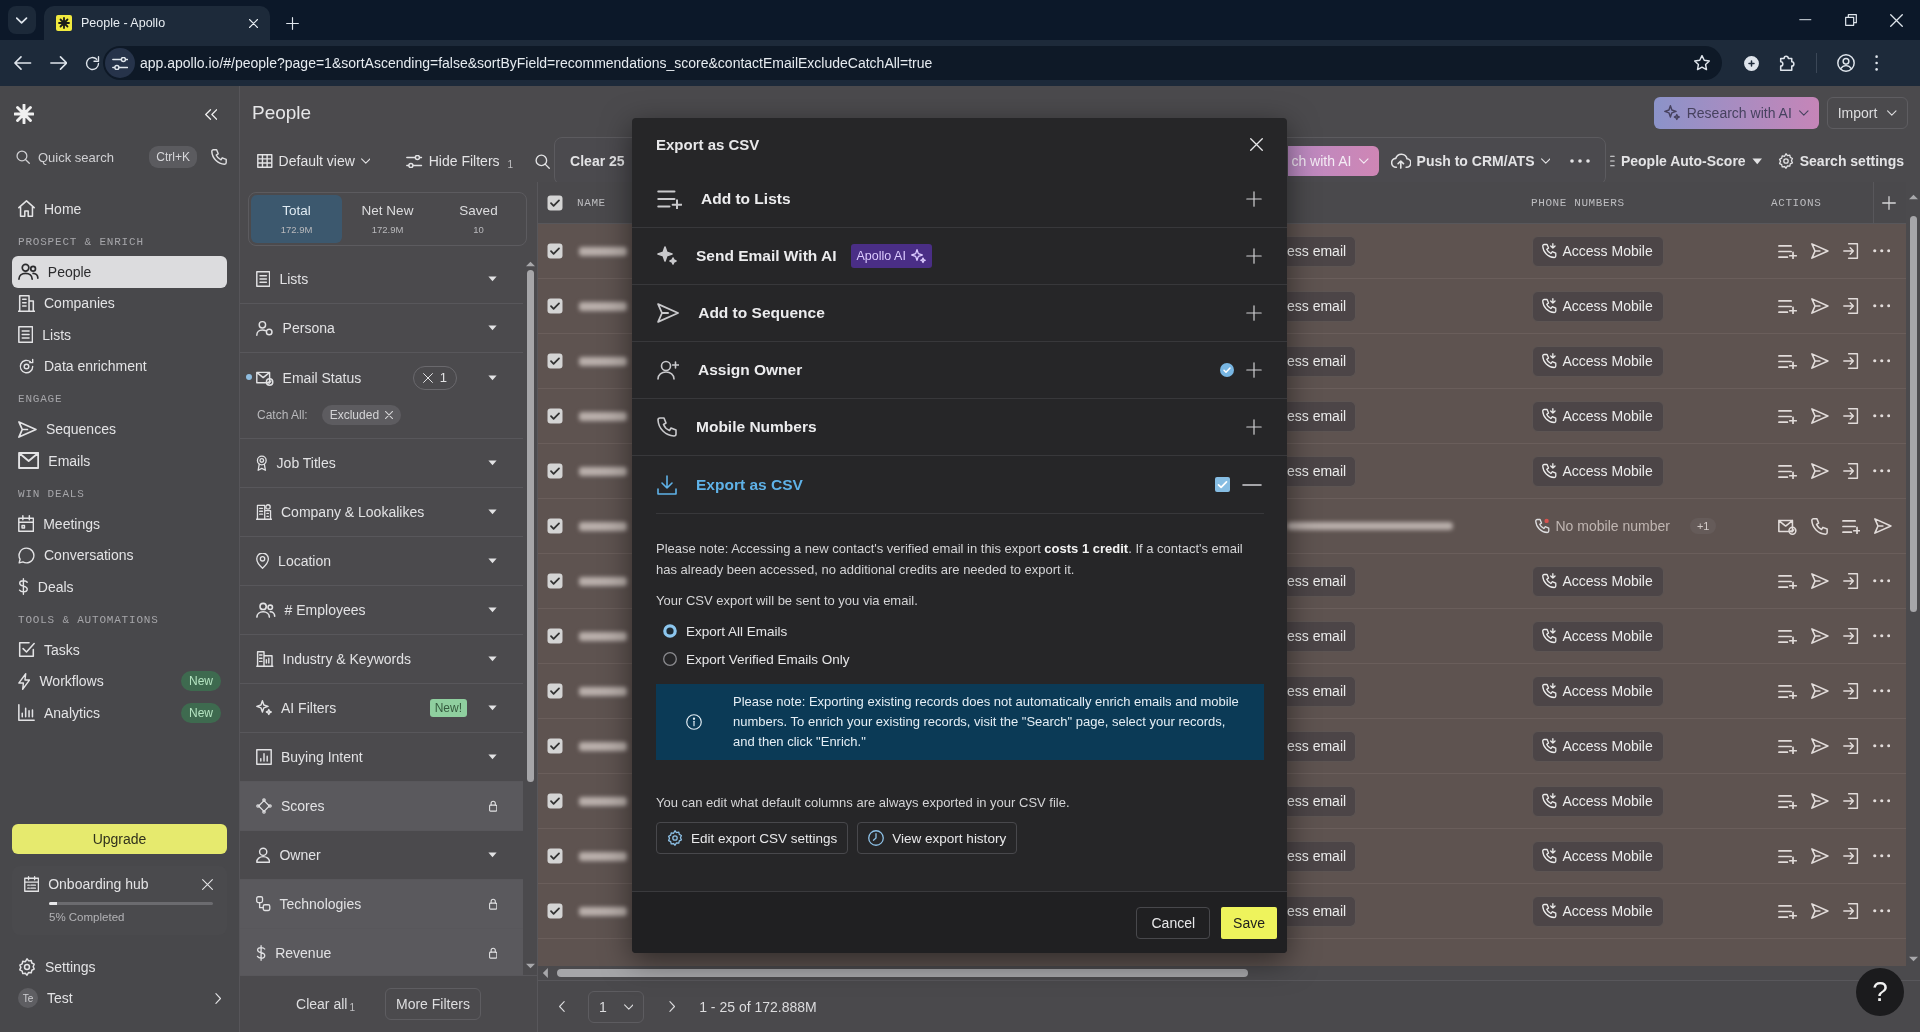  I want to click on new-tab-icon, so click(292, 23).